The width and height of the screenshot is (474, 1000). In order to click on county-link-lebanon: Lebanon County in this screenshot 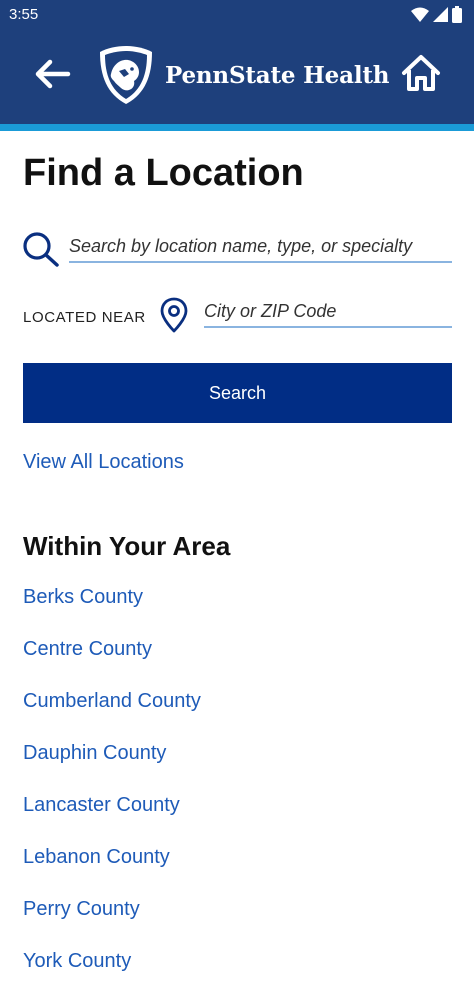, I will do `click(233, 872)`.